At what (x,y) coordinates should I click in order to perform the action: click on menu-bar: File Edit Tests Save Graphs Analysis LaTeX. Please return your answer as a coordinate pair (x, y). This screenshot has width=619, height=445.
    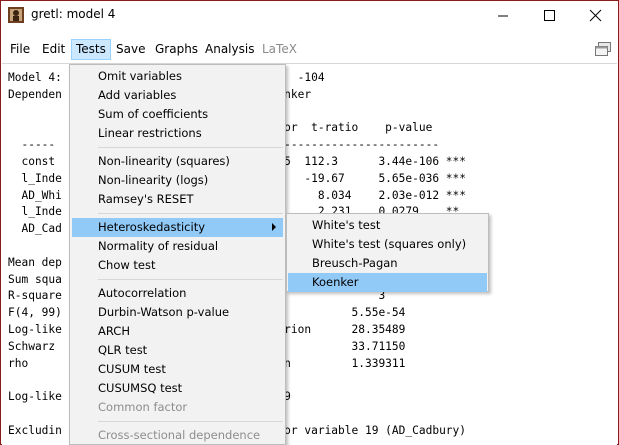
    Looking at the image, I should click on (309, 49).